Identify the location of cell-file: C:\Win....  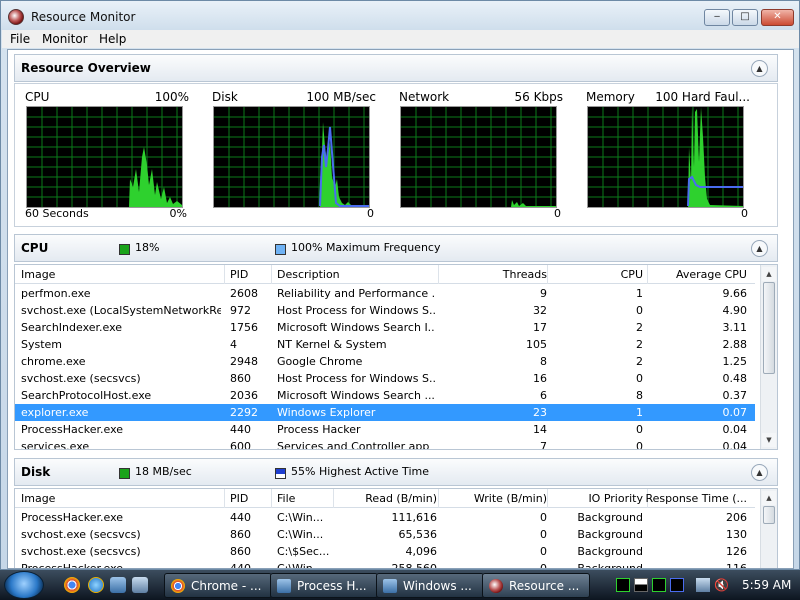
(300, 534).